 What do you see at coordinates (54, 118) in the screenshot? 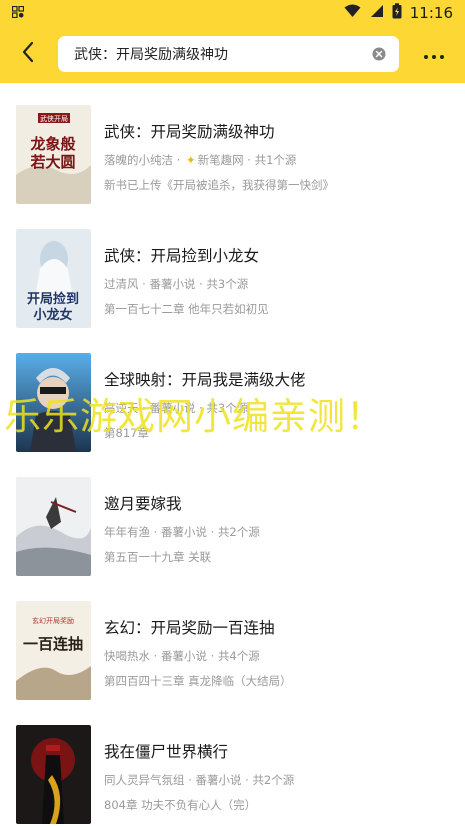
I see `svg-text: 武侠开局` at bounding box center [54, 118].